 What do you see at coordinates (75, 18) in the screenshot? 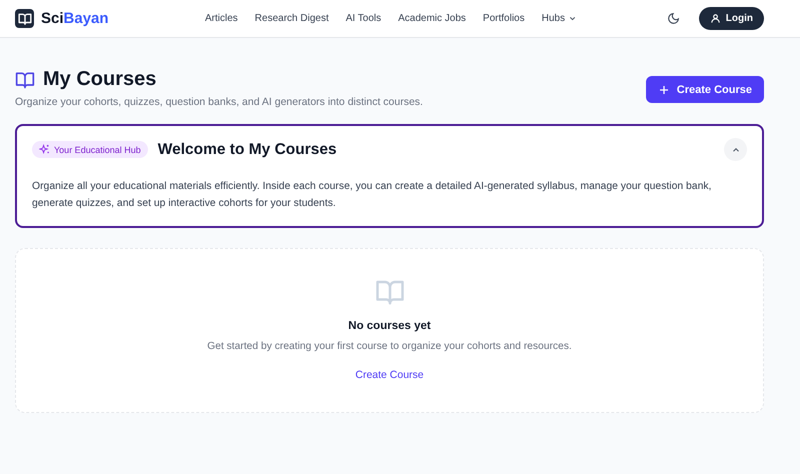
I see `site-name: SciBayan` at bounding box center [75, 18].